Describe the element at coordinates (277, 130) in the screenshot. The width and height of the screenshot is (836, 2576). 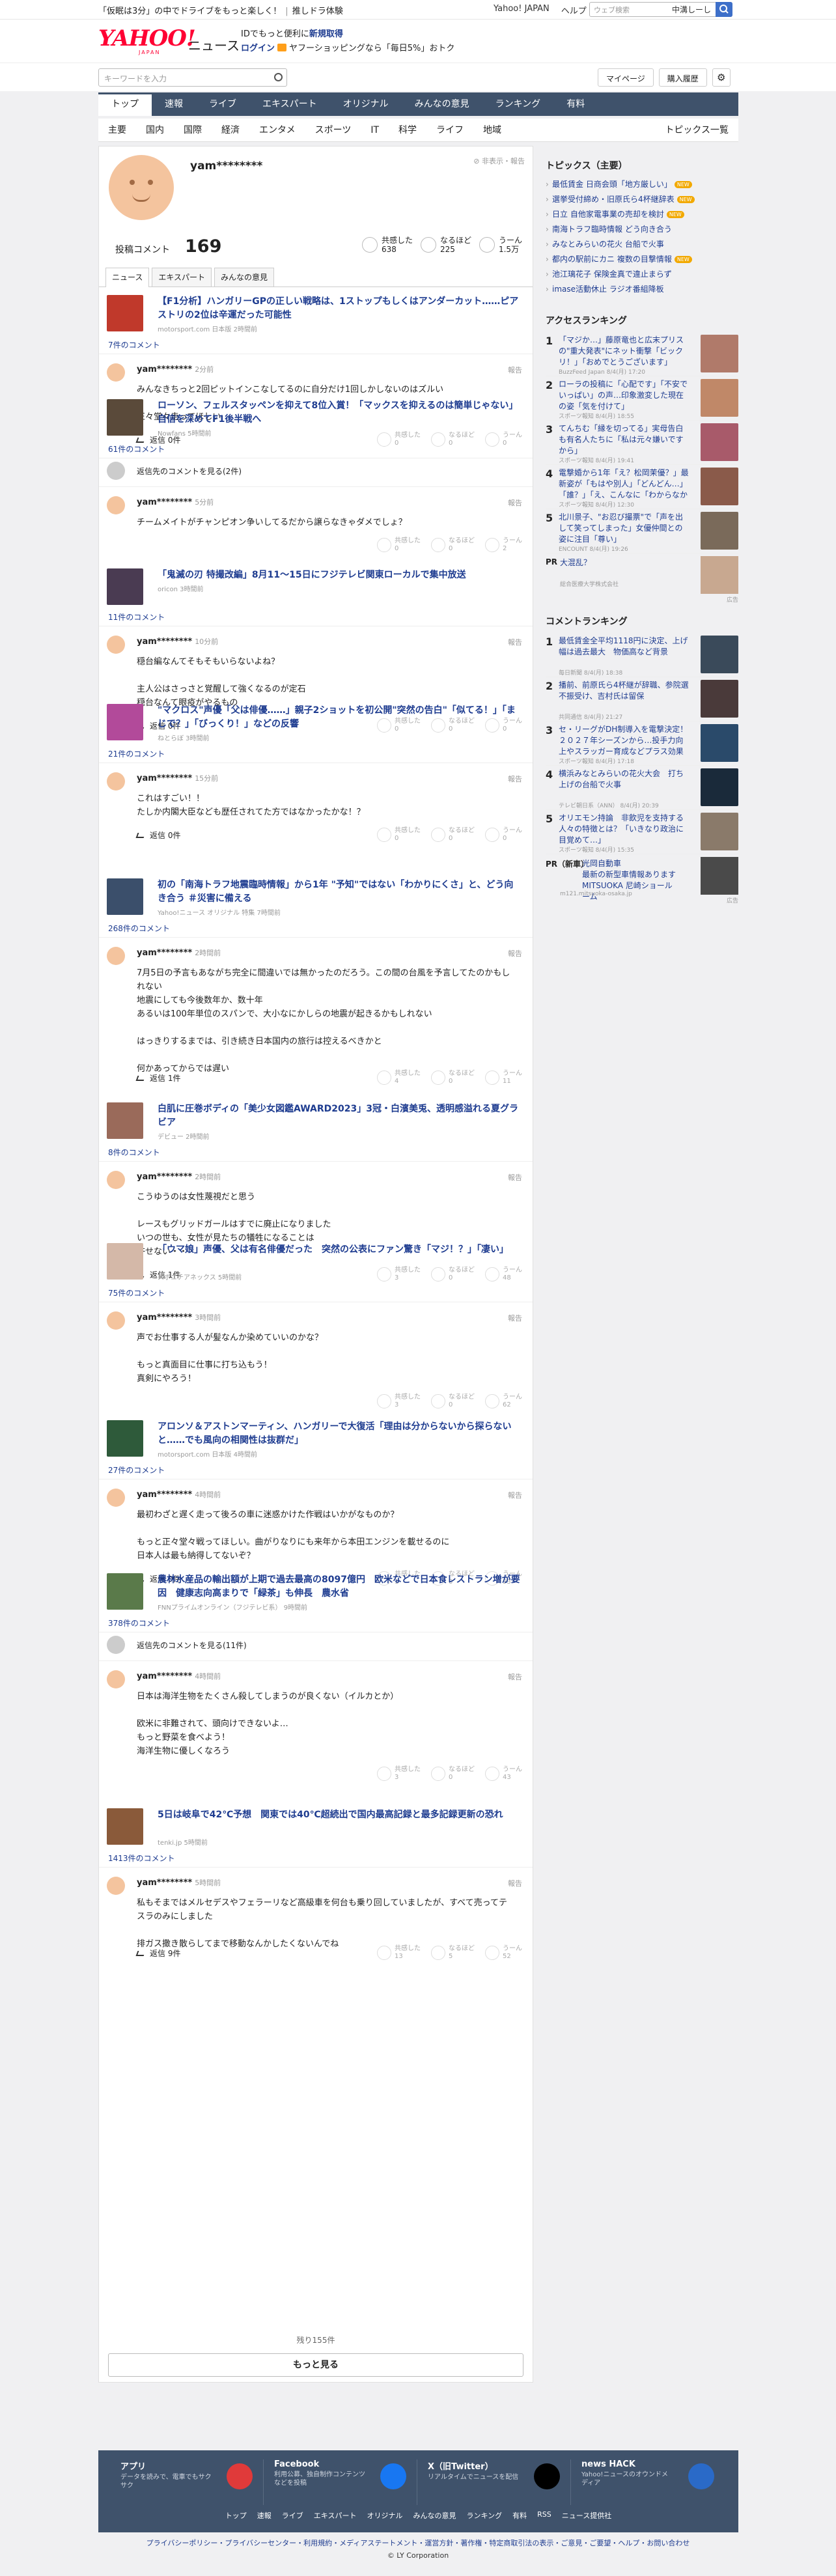
I see `subnav-item: エンタメ` at that location.